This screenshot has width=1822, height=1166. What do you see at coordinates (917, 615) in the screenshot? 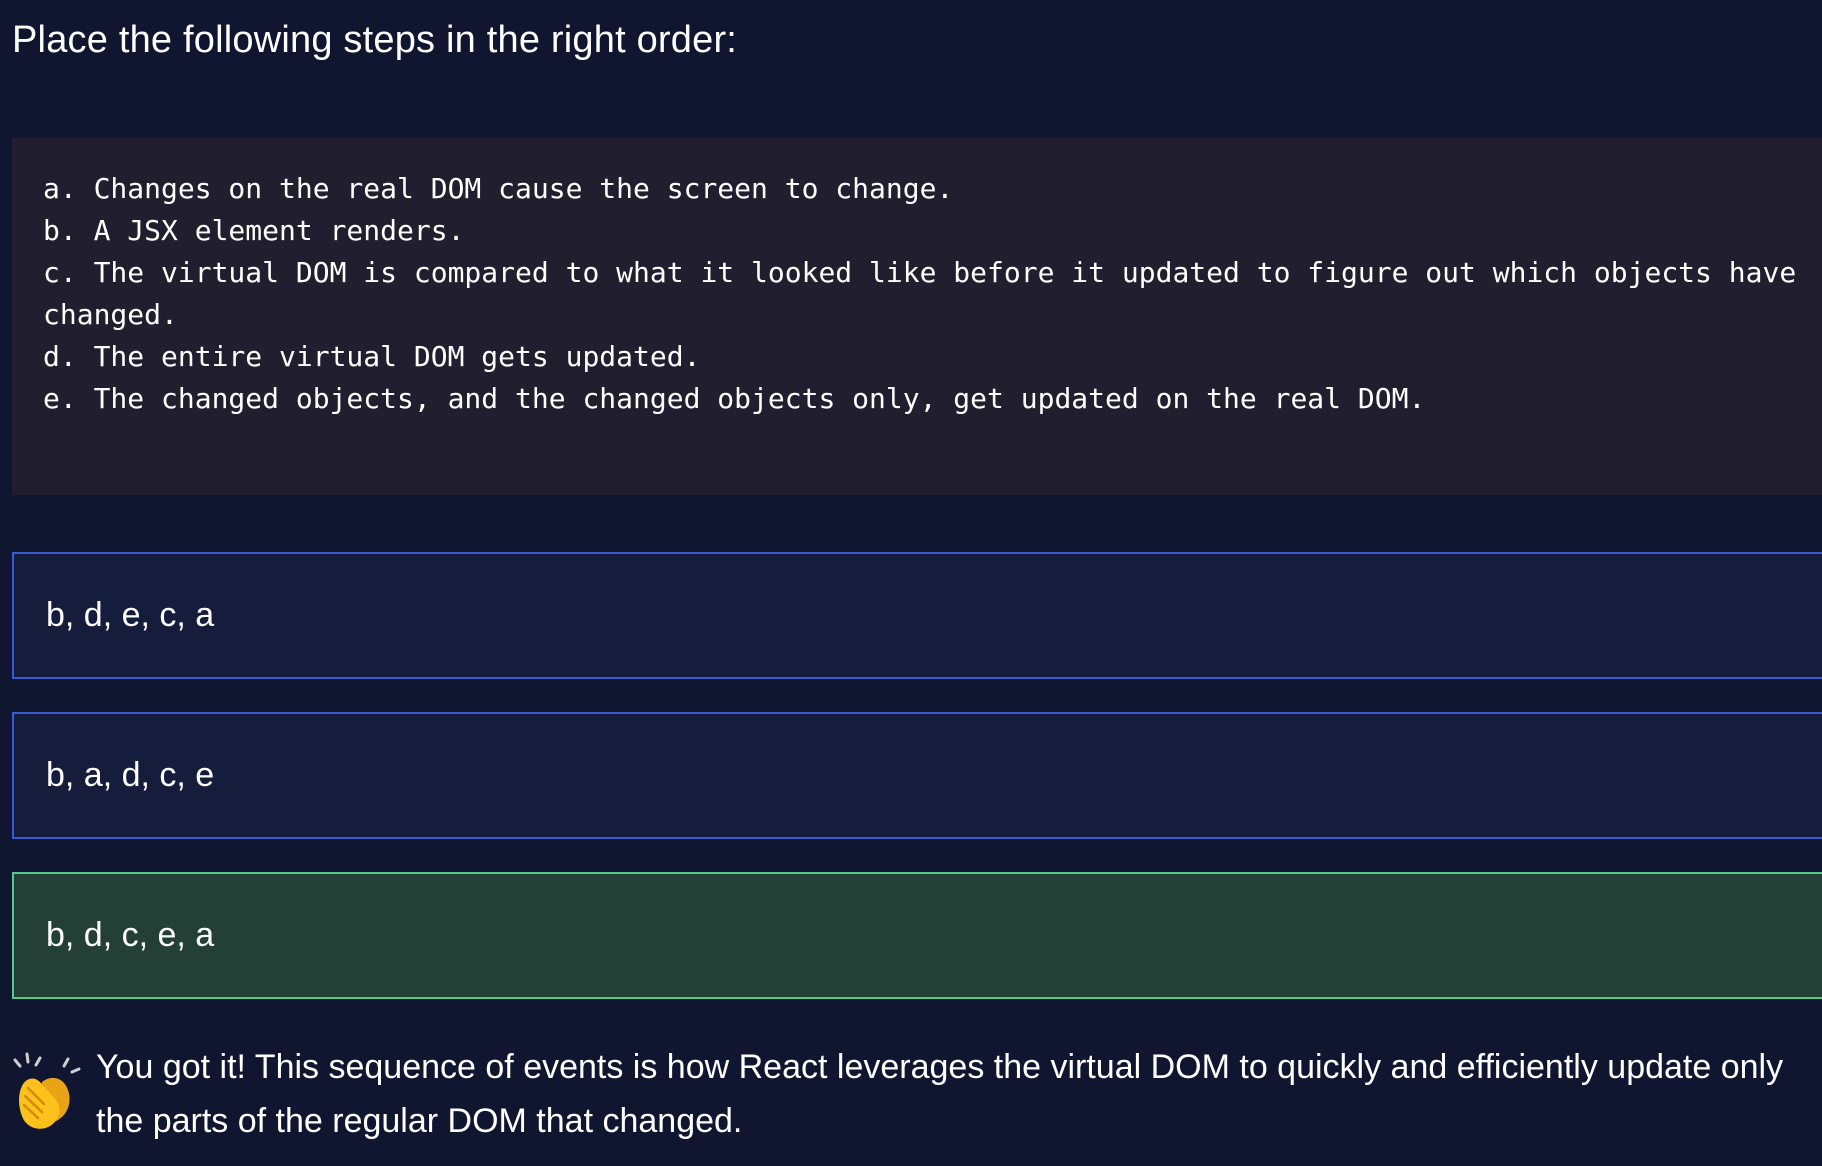
I see `answer-option-1: b, d, e, c, a` at bounding box center [917, 615].